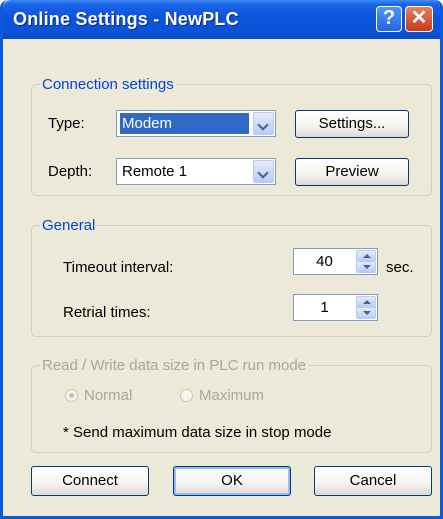 This screenshot has height=519, width=443. What do you see at coordinates (400, 267) in the screenshot?
I see `timeout-unit: sec.` at bounding box center [400, 267].